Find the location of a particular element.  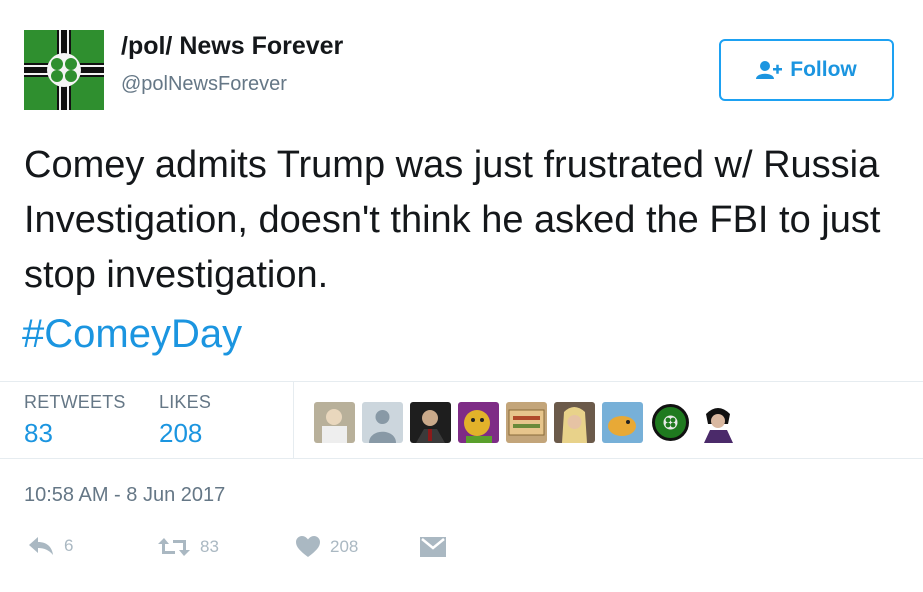

retweets-count: 83 is located at coordinates (38, 433).